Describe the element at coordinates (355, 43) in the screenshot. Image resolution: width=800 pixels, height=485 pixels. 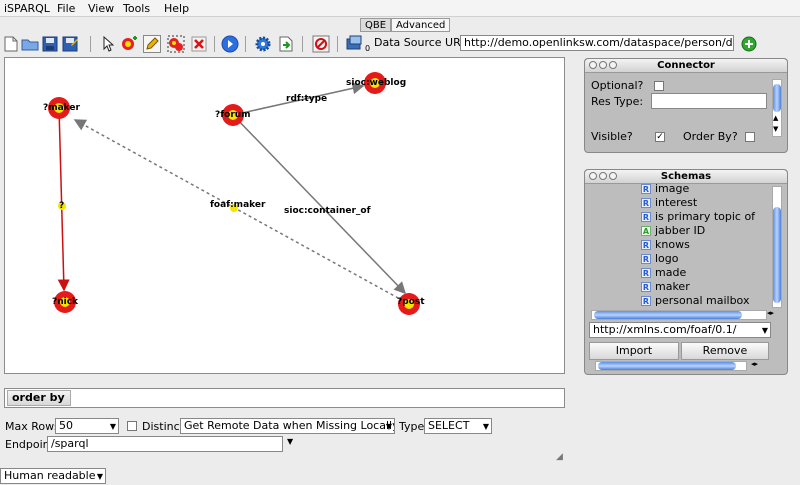
I see `data-source-icon` at that location.